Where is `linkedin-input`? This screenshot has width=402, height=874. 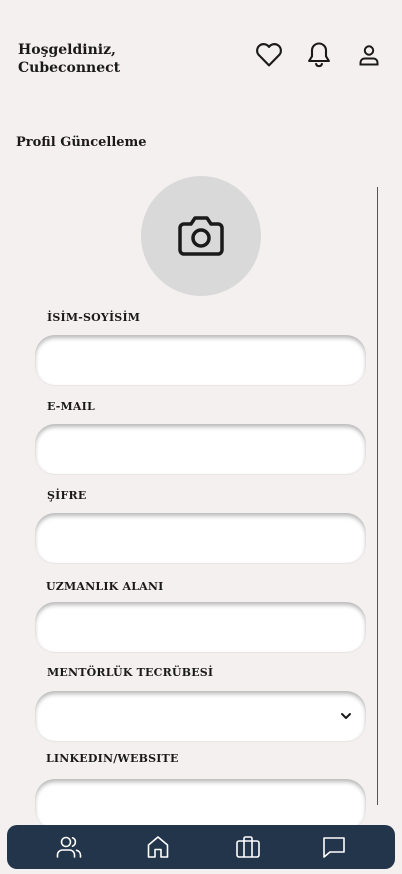
linkedin-input is located at coordinates (200, 804).